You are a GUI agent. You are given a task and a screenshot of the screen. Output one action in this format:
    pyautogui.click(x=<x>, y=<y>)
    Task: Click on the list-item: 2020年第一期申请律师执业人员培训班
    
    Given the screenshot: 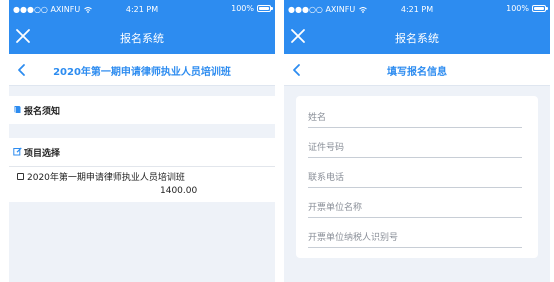 What is the action you would take?
    pyautogui.click(x=101, y=176)
    